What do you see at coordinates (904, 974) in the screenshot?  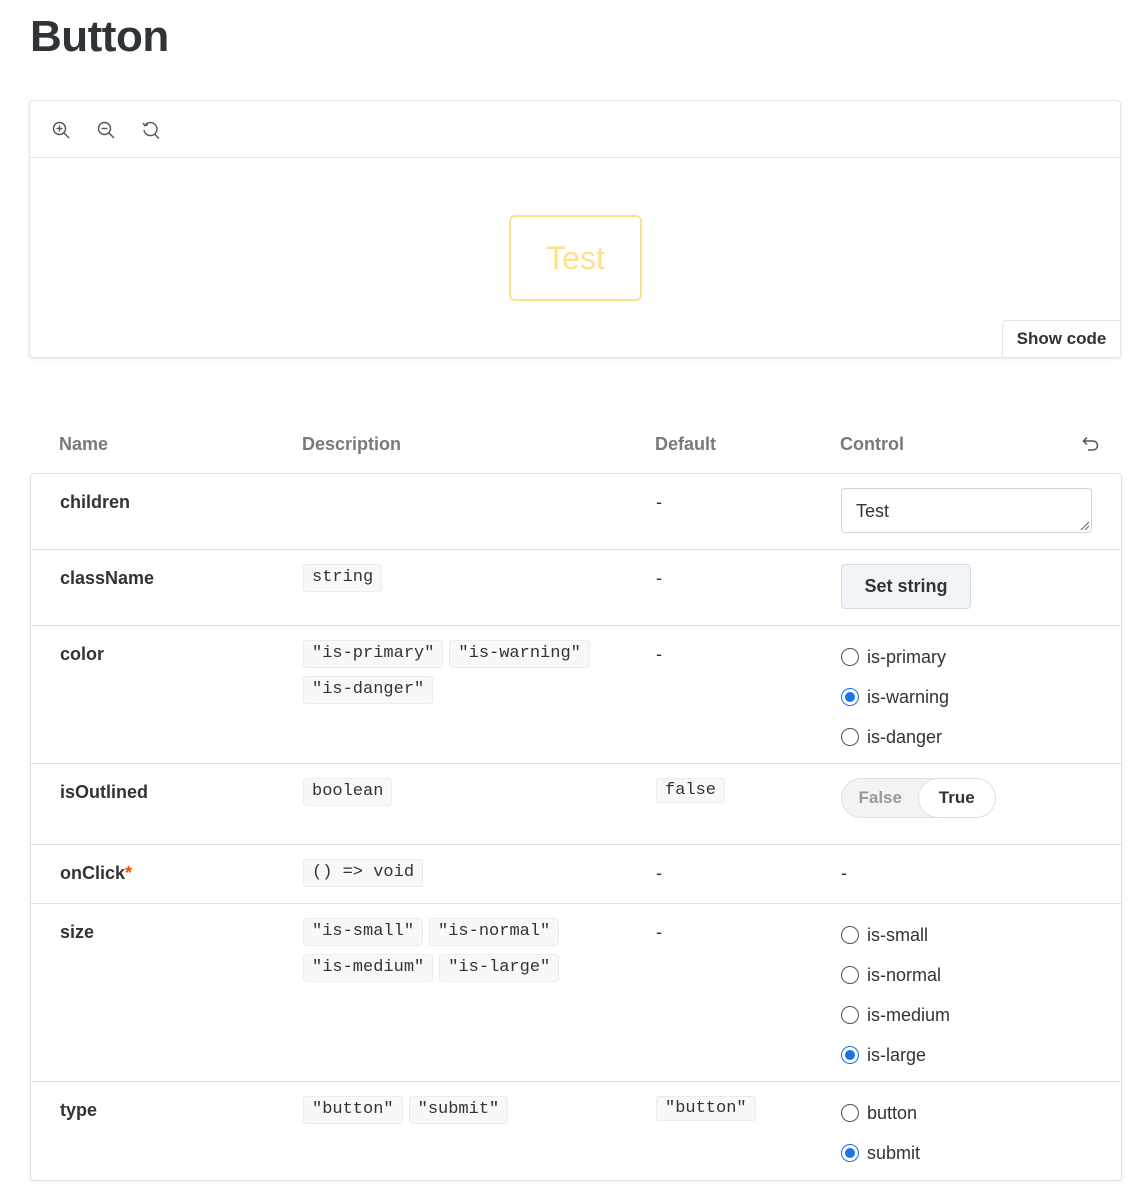 I see `radio-label: is-normal` at bounding box center [904, 974].